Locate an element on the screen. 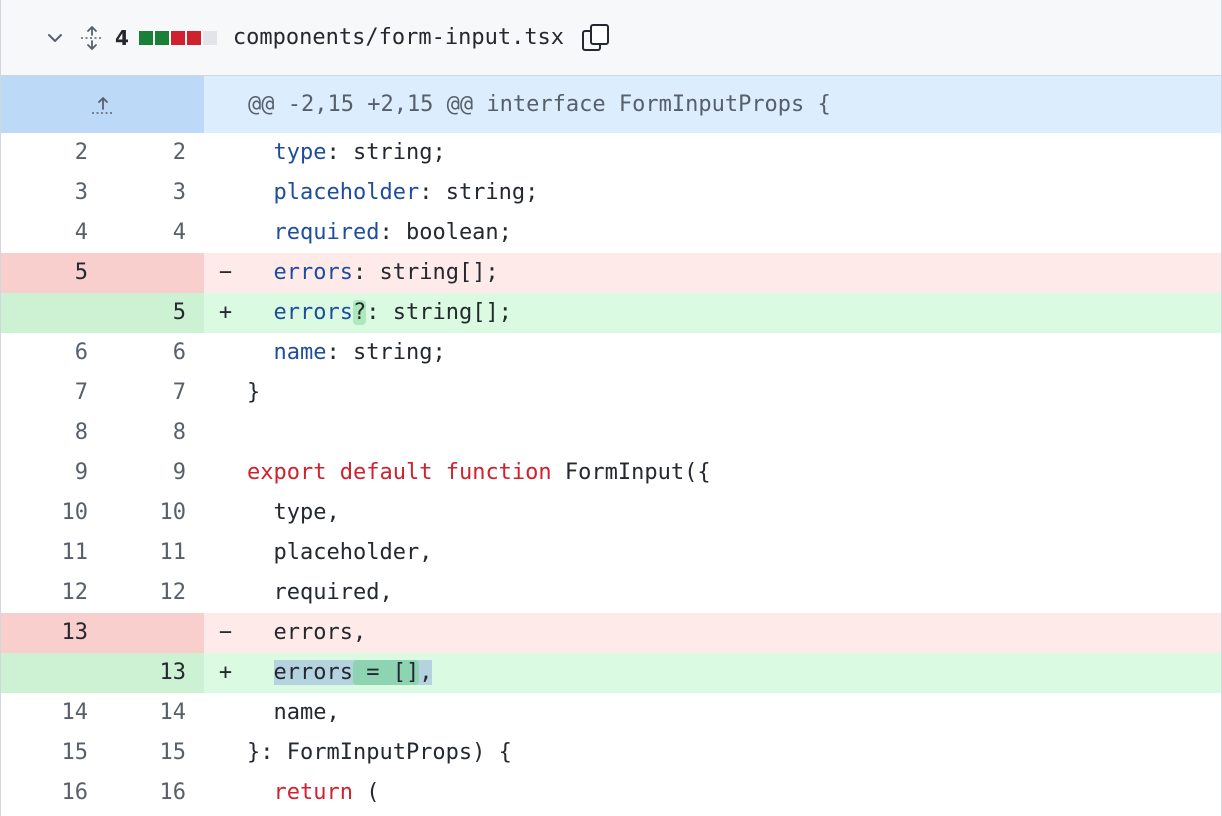 This screenshot has width=1222, height=816. diff-line: 10 10 type, is located at coordinates (611, 513).